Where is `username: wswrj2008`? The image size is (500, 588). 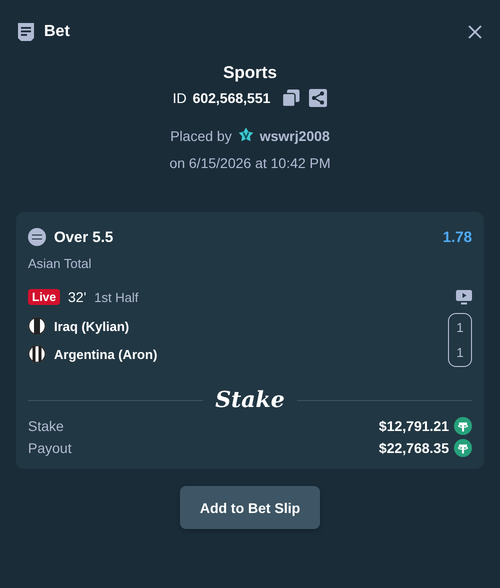 username: wswrj2008 is located at coordinates (295, 136).